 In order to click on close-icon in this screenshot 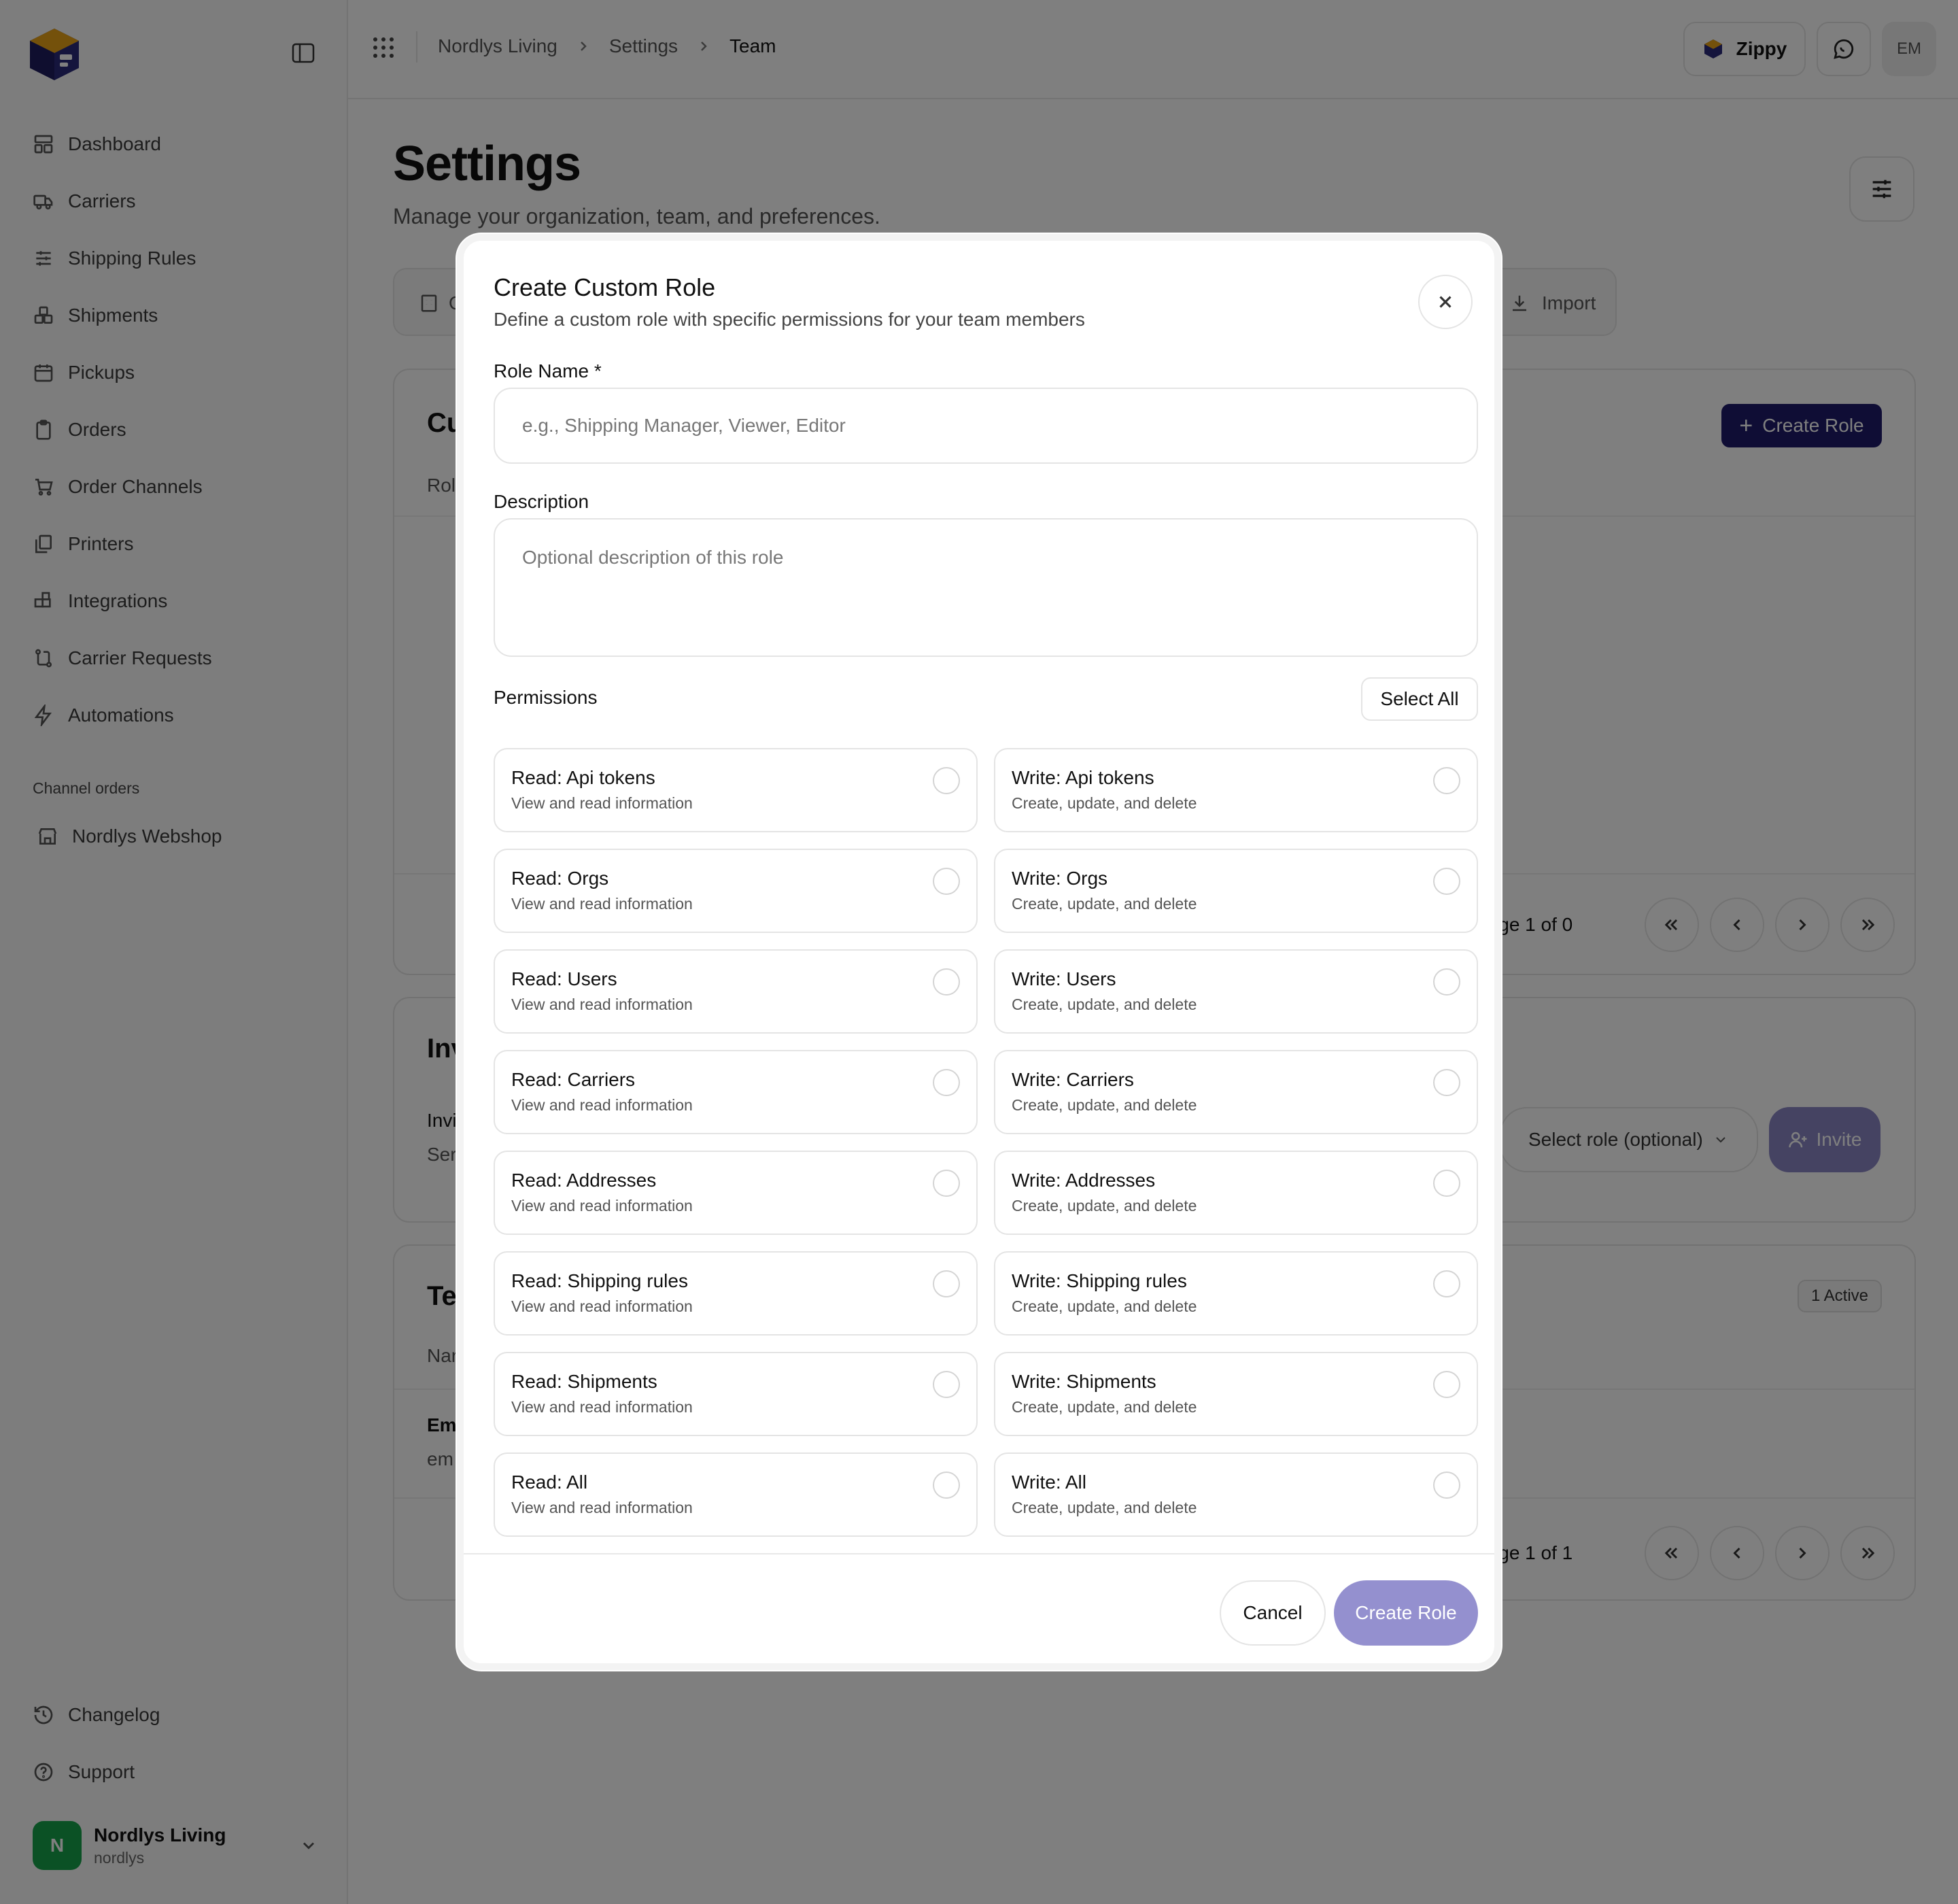, I will do `click(1445, 302)`.